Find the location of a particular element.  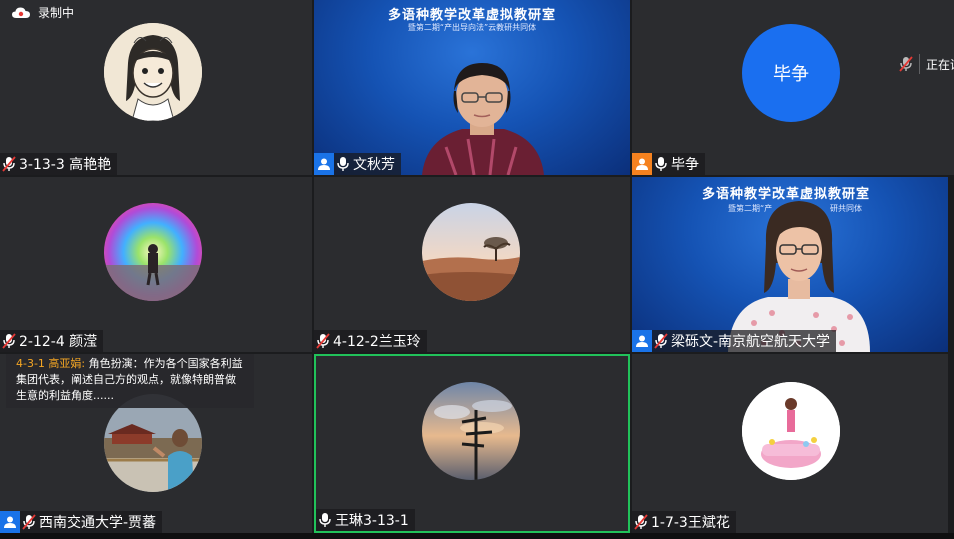

avatar-initials: 毕争 is located at coordinates (791, 74).